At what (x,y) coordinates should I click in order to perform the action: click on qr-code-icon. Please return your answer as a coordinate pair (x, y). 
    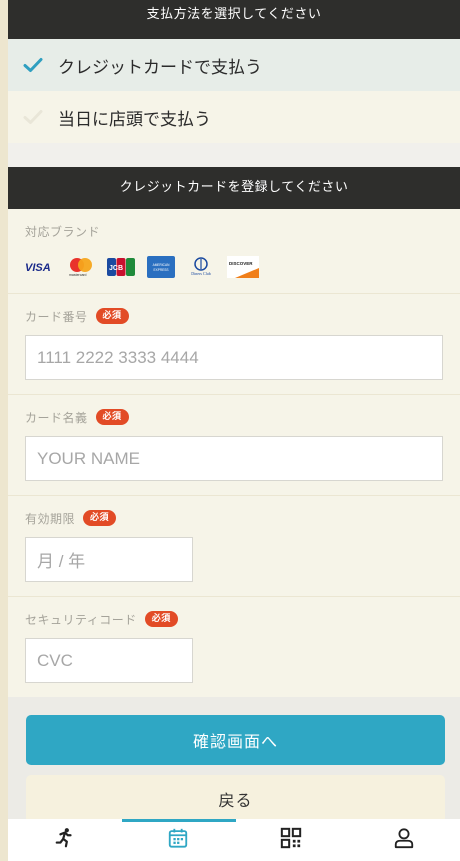
    Looking at the image, I should click on (291, 840).